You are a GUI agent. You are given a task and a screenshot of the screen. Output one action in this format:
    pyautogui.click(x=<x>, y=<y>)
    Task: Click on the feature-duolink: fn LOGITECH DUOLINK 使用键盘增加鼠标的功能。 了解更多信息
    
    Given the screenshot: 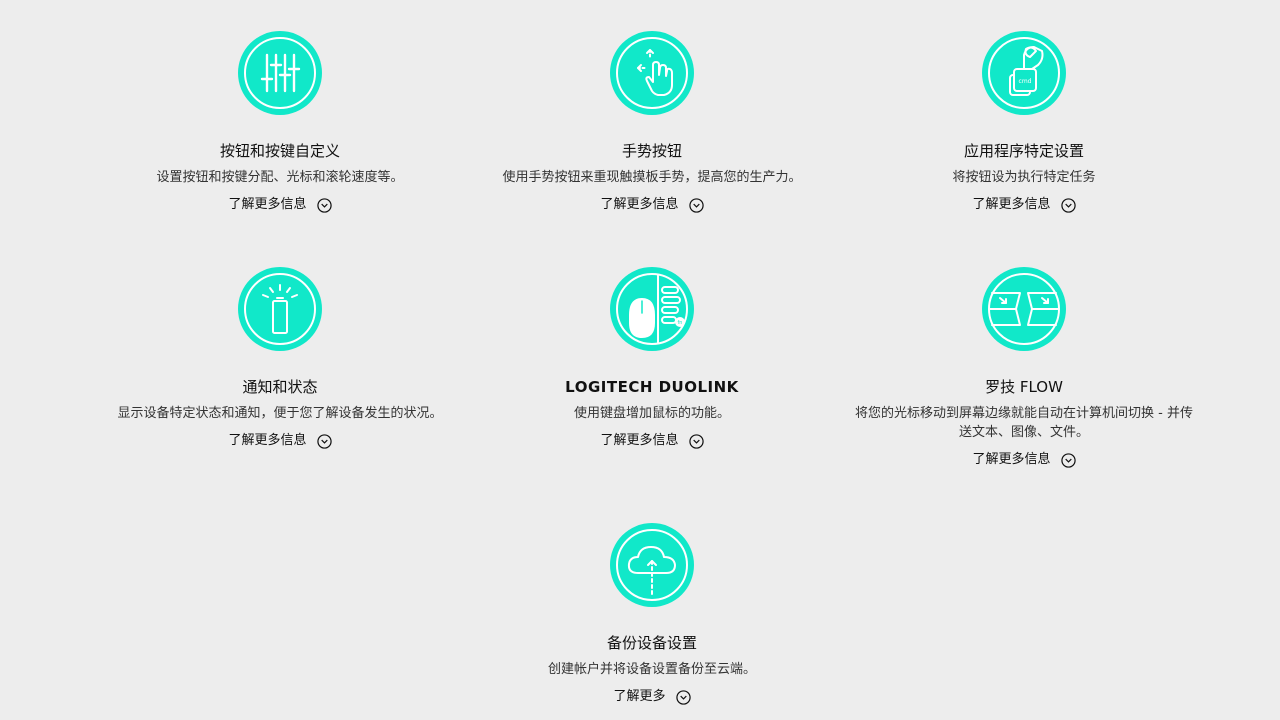 What is the action you would take?
    pyautogui.click(x=652, y=358)
    